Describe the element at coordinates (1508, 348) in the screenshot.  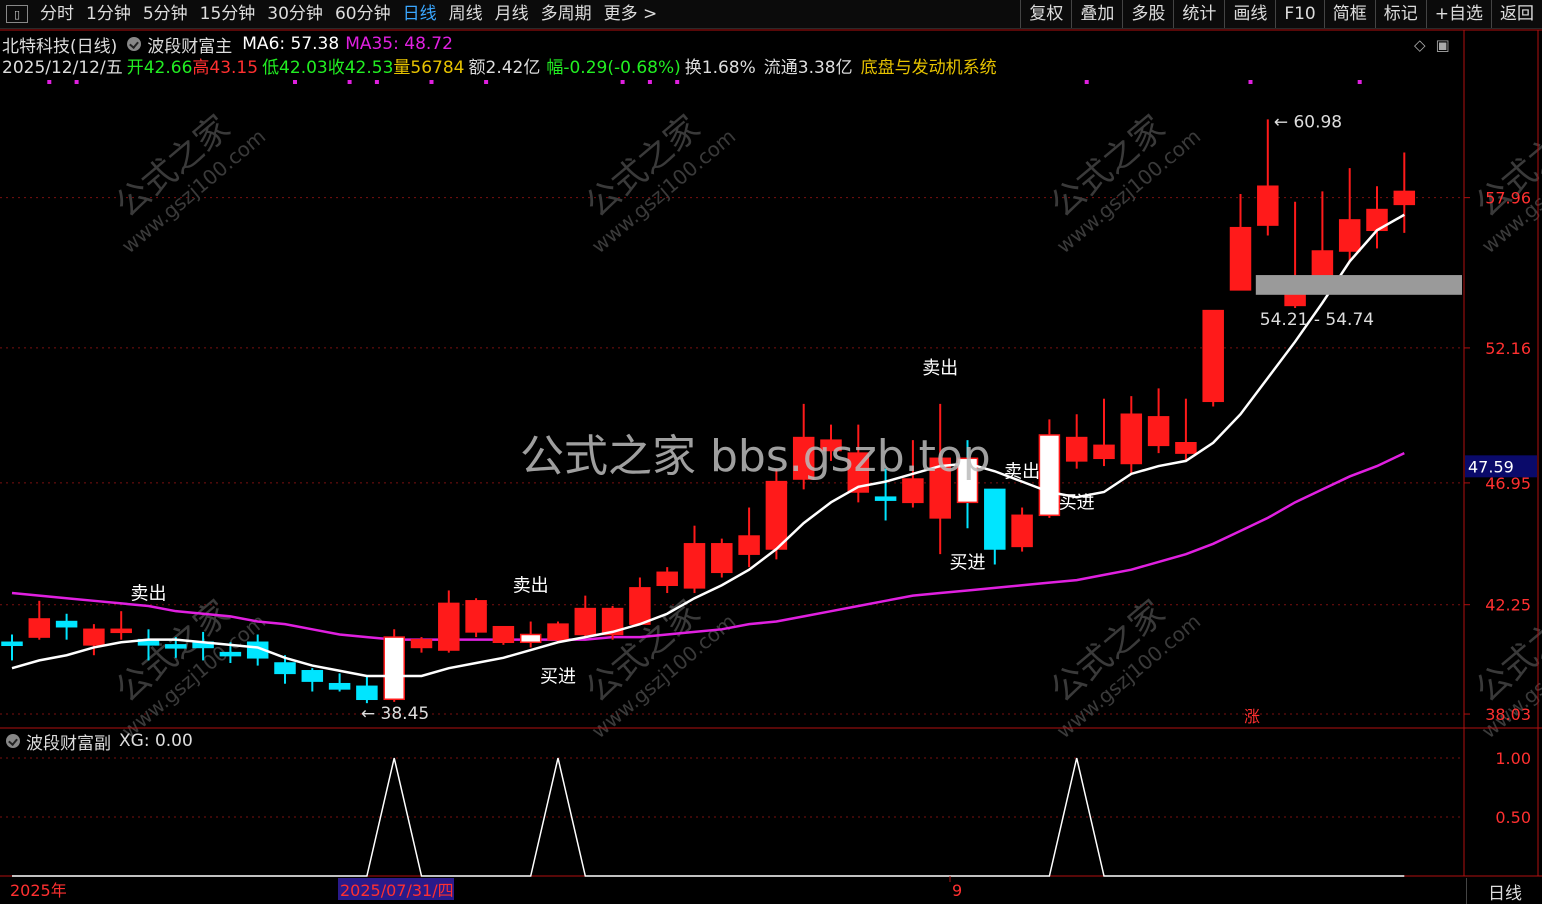
I see `y-tick-label: 52.16` at that location.